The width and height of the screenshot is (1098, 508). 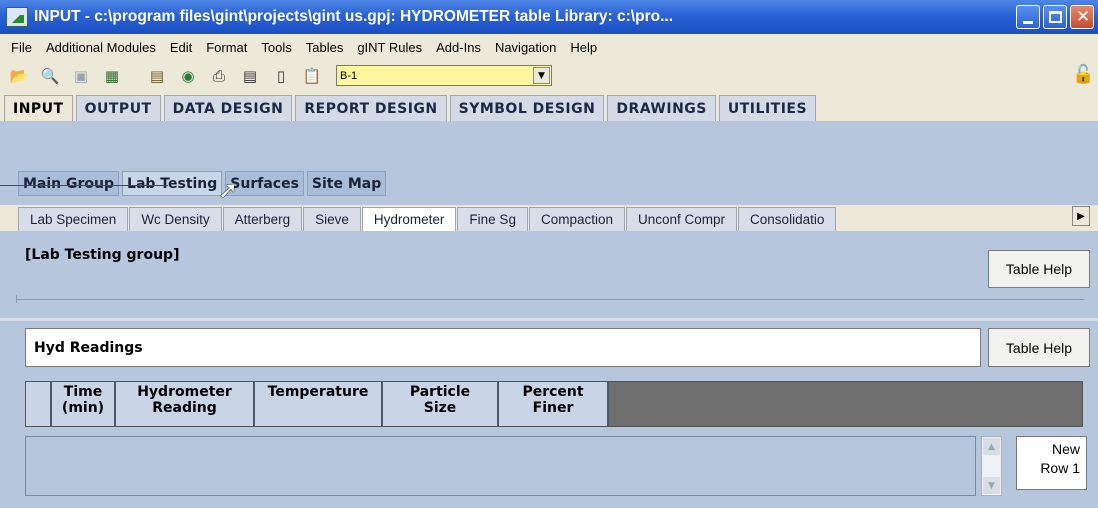 I want to click on group-tabs: Main Group Lab Testing Surfaces Site Map, so click(x=203, y=182).